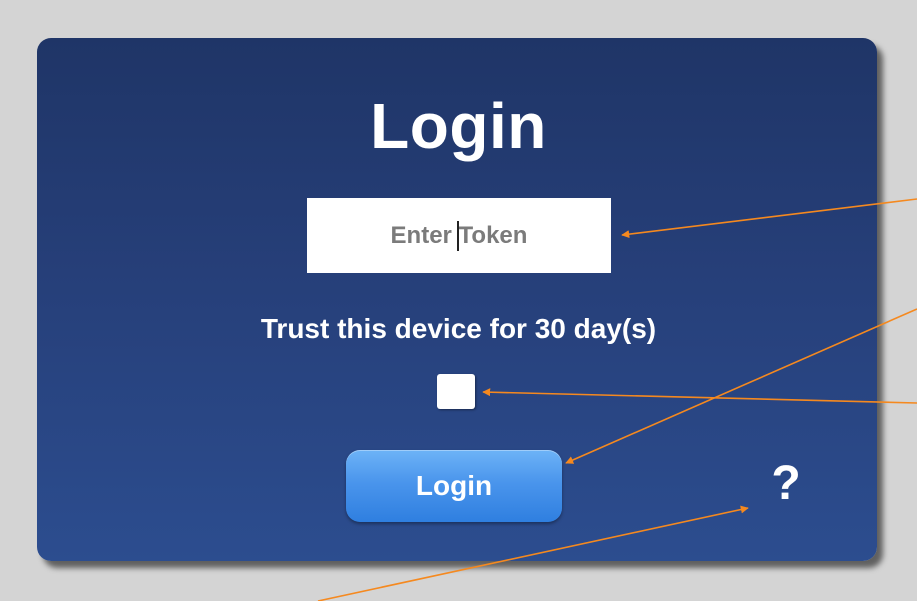 This screenshot has width=917, height=601. I want to click on text-cursor, so click(458, 236).